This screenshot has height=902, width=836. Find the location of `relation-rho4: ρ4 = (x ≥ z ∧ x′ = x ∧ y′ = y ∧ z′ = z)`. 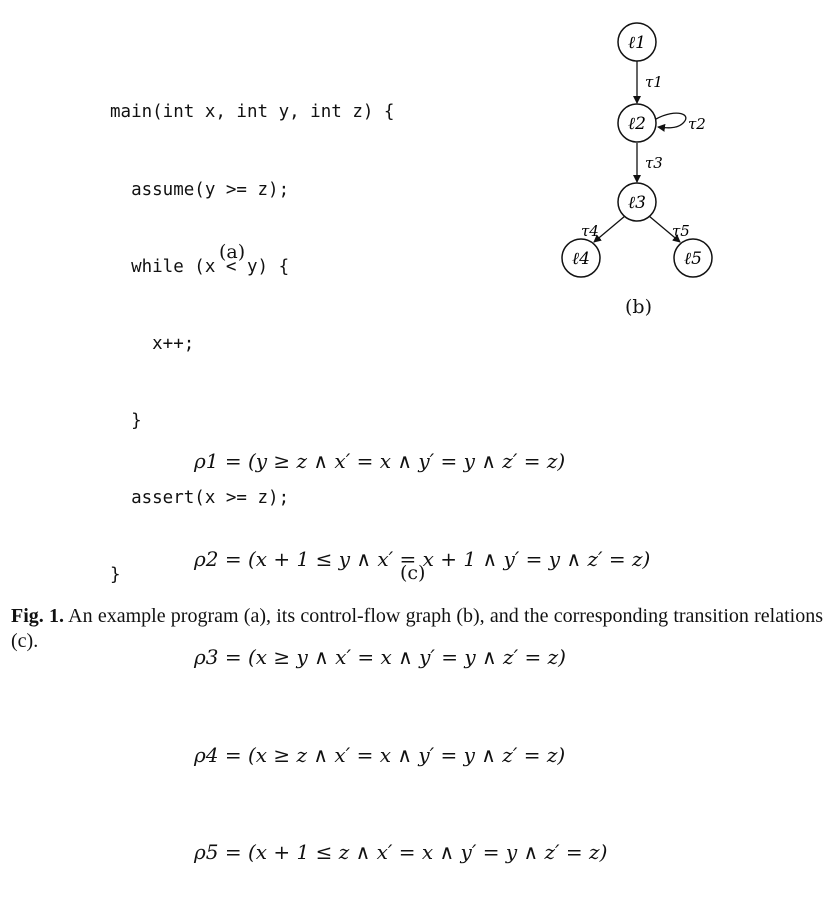

relation-rho4: ρ4 = (x ≥ z ∧ x′ = x ∧ y′ = y ∧ z′ = z) is located at coordinates (380, 754).